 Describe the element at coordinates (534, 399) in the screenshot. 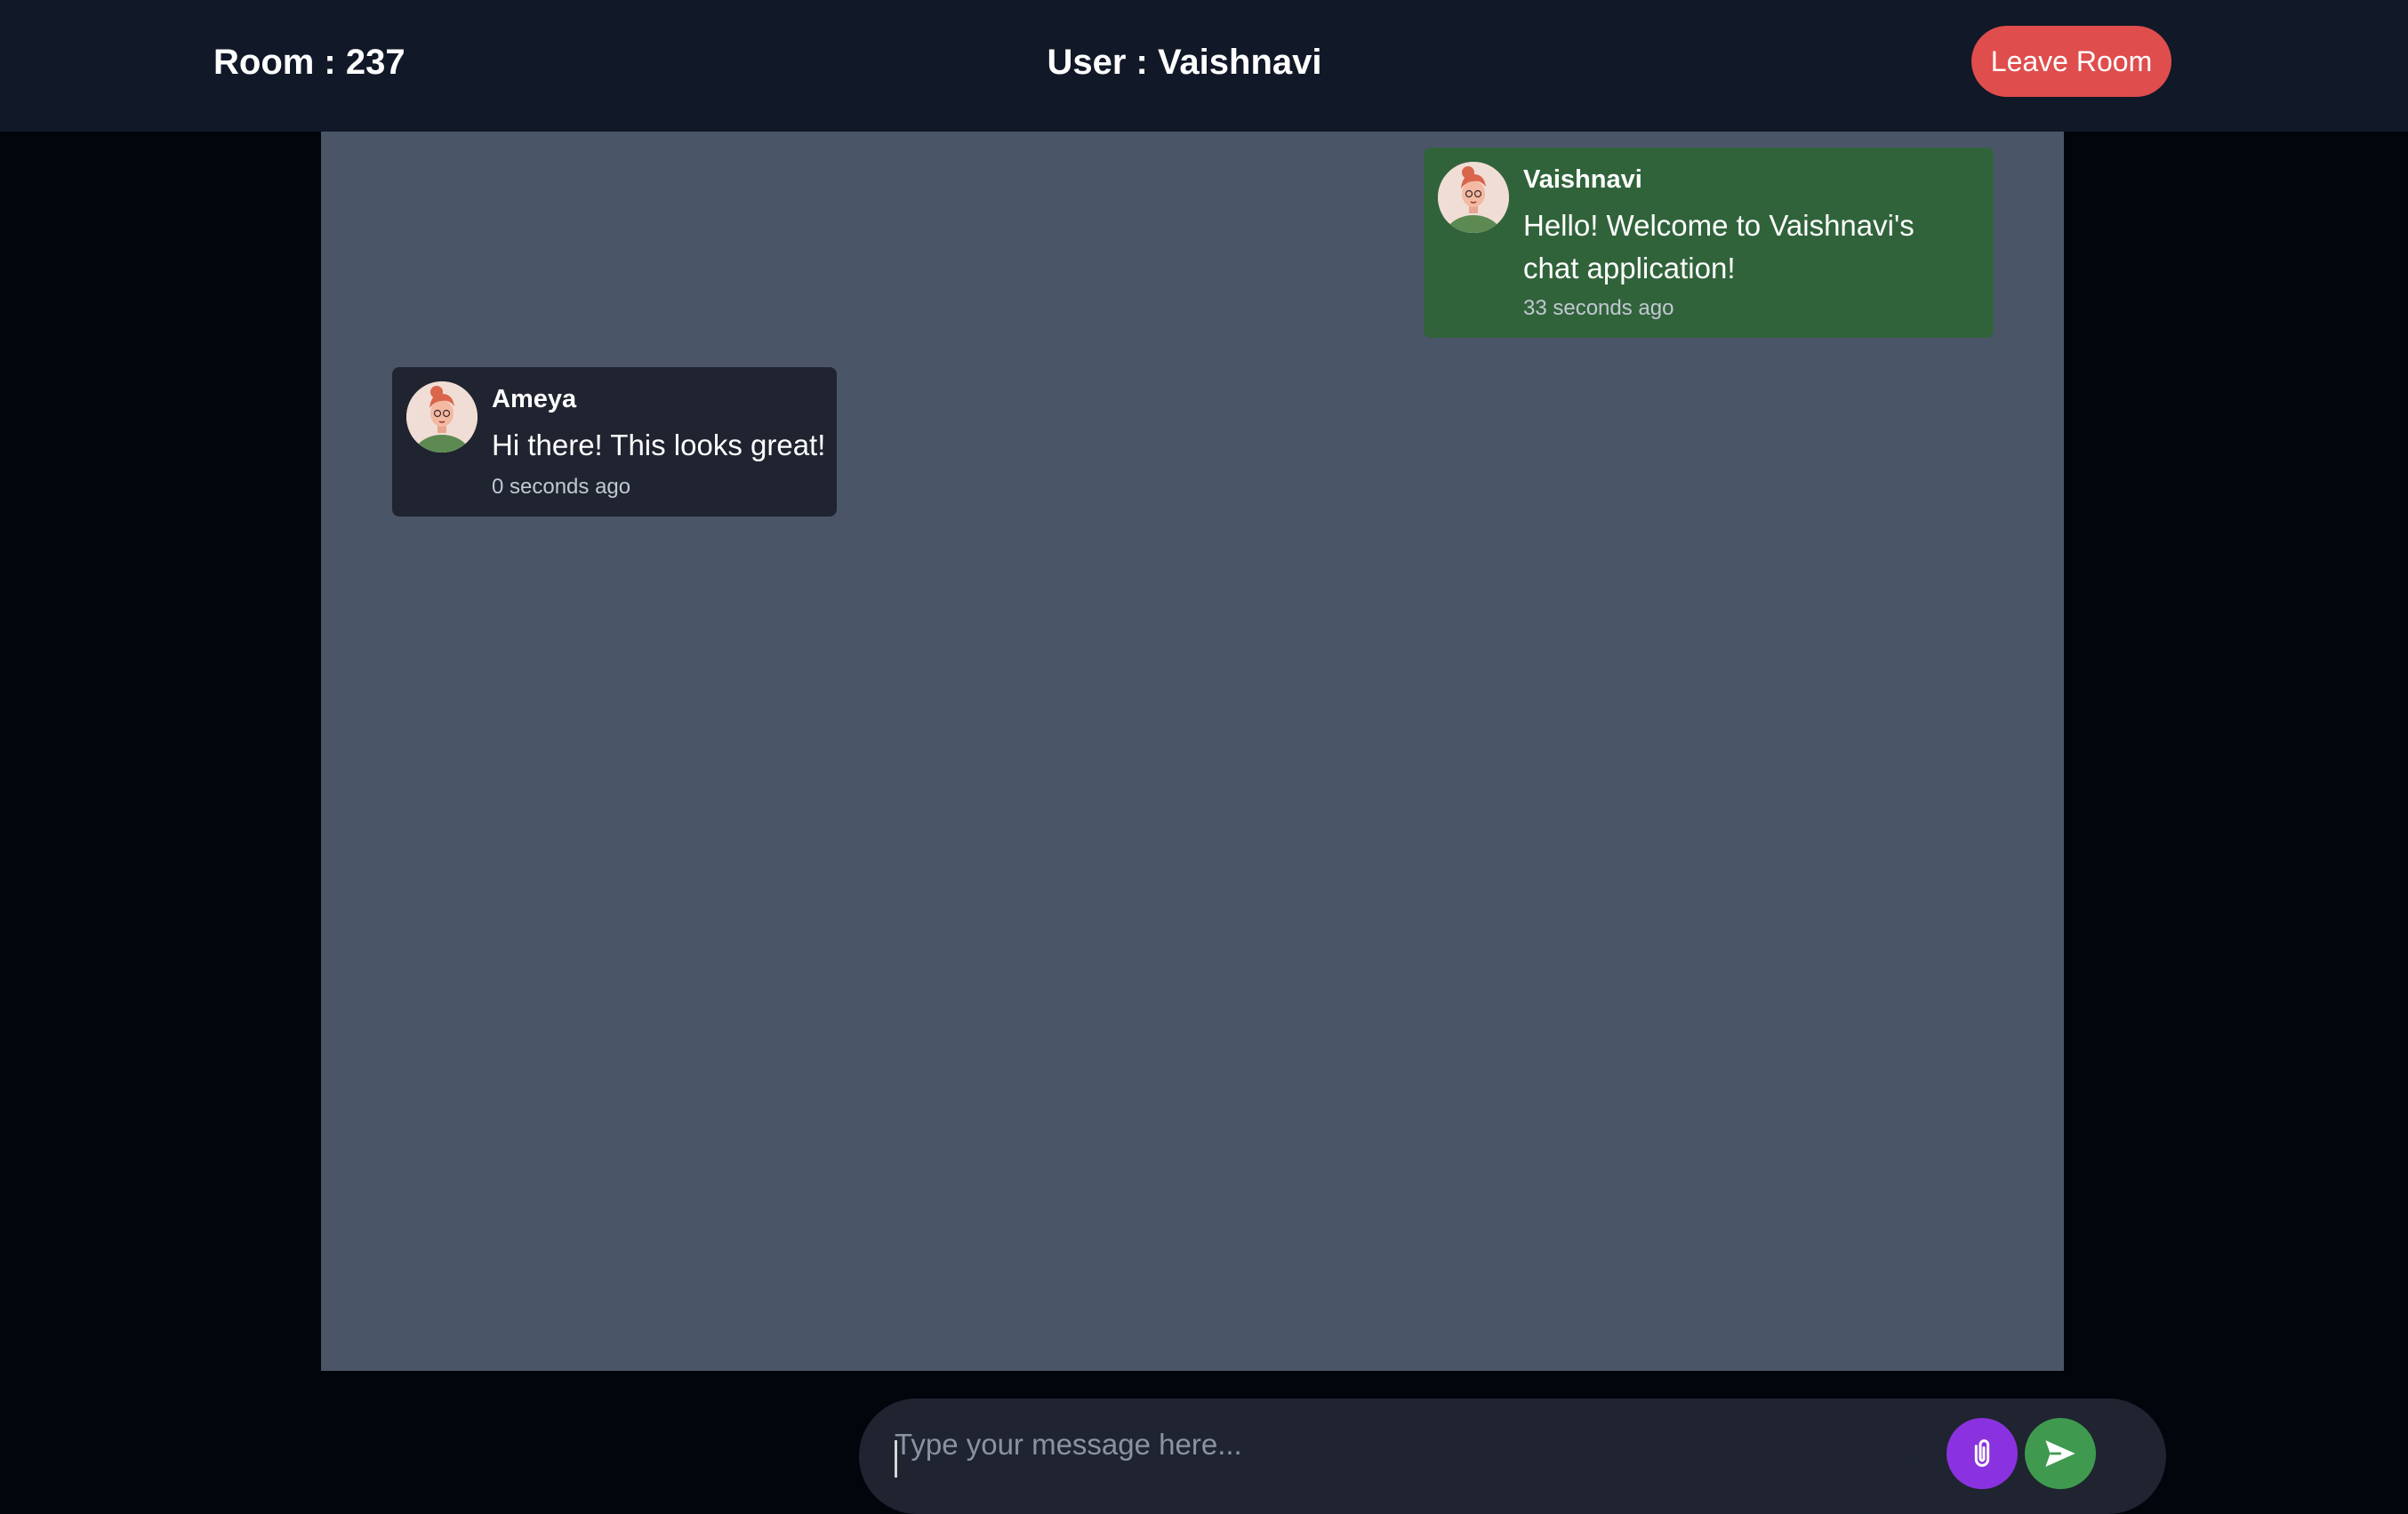

I see `message-sender: Ameya` at that location.